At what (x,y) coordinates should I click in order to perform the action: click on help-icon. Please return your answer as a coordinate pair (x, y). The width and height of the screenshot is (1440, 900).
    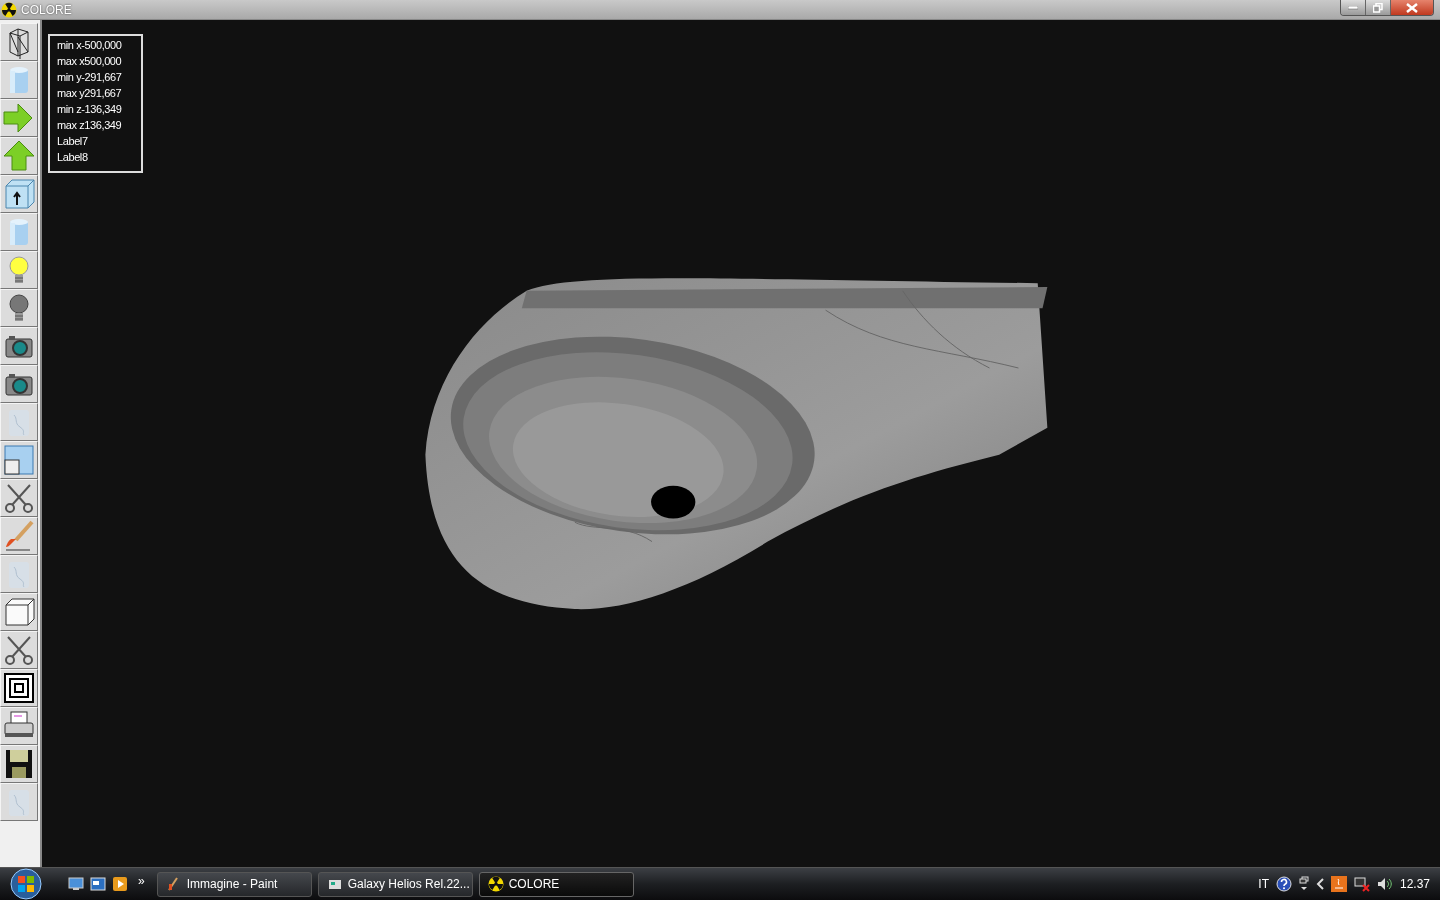
    Looking at the image, I should click on (1283, 884).